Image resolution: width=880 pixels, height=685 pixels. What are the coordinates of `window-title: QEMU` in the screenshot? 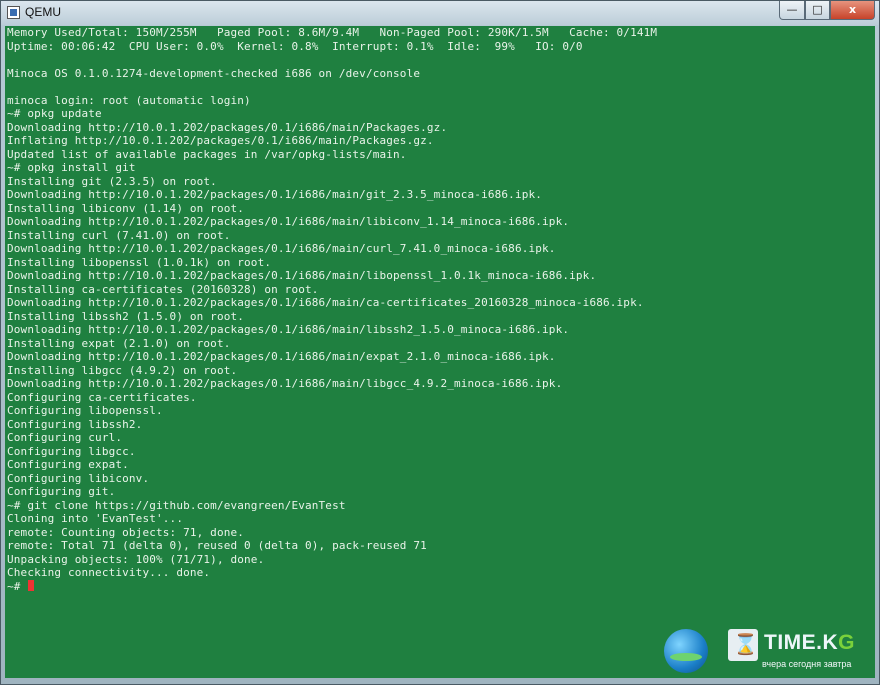 It's located at (43, 12).